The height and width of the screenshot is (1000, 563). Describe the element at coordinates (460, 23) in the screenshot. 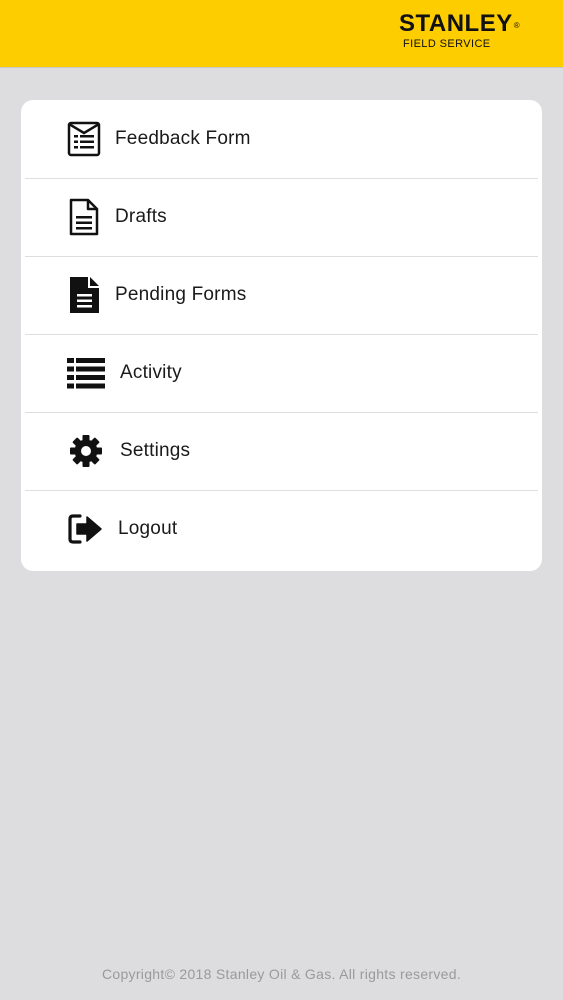

I see `brand-name: STANLEY®` at that location.